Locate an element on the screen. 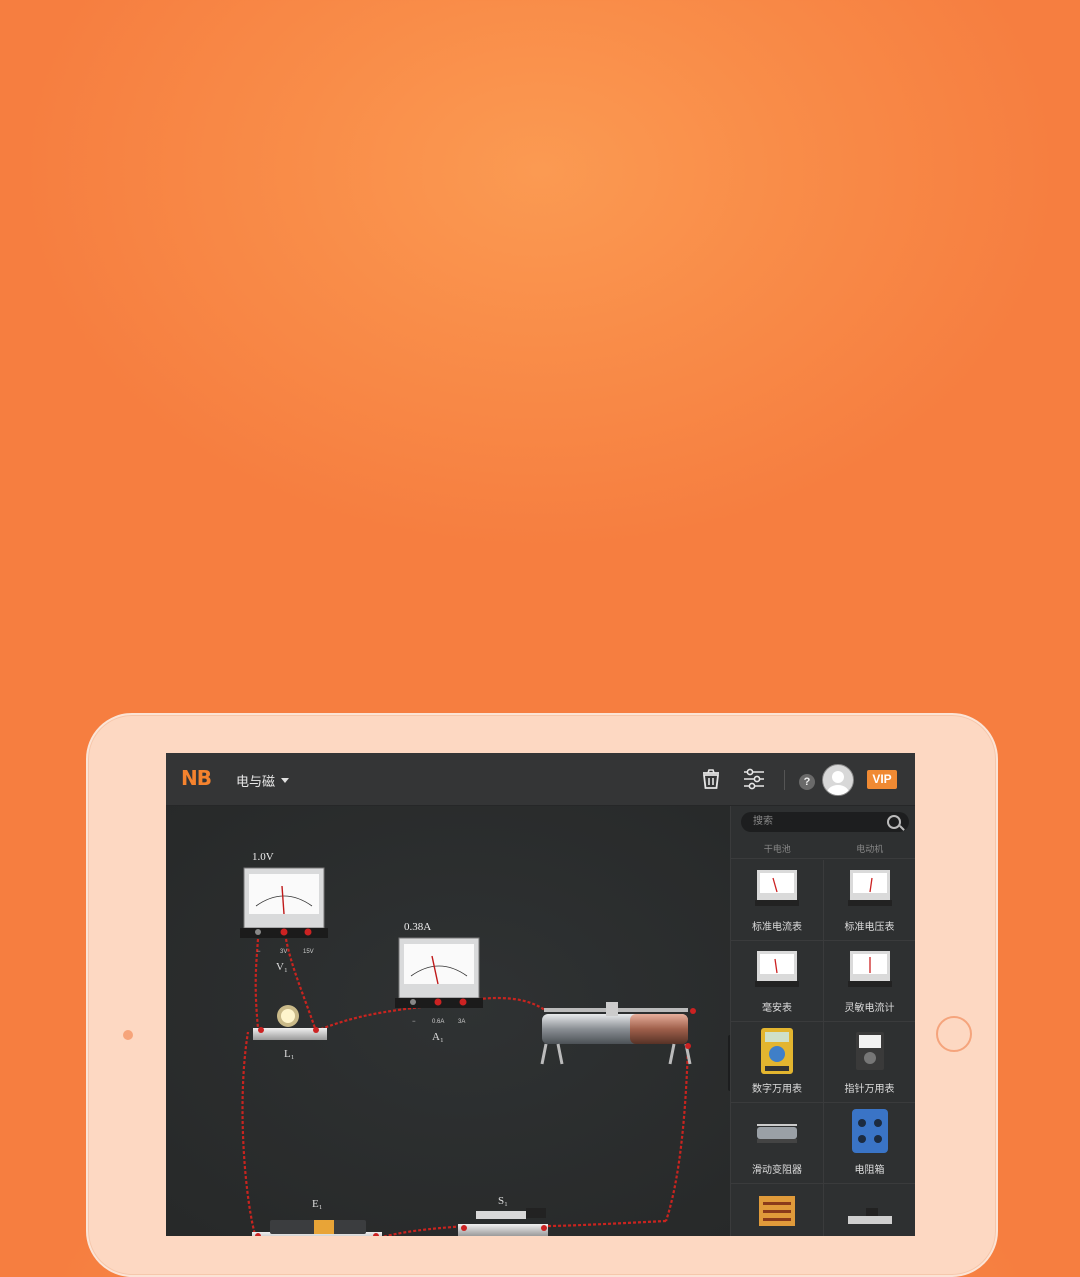 The height and width of the screenshot is (1277, 1080). ammeter is located at coordinates (439, 972).